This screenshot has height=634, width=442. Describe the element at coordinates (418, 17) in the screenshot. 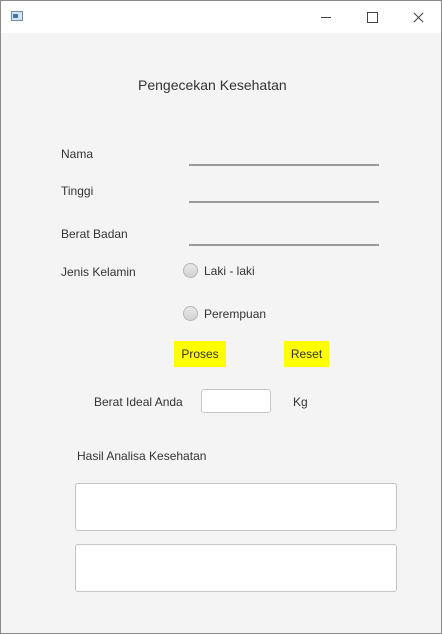

I see `close-button` at that location.